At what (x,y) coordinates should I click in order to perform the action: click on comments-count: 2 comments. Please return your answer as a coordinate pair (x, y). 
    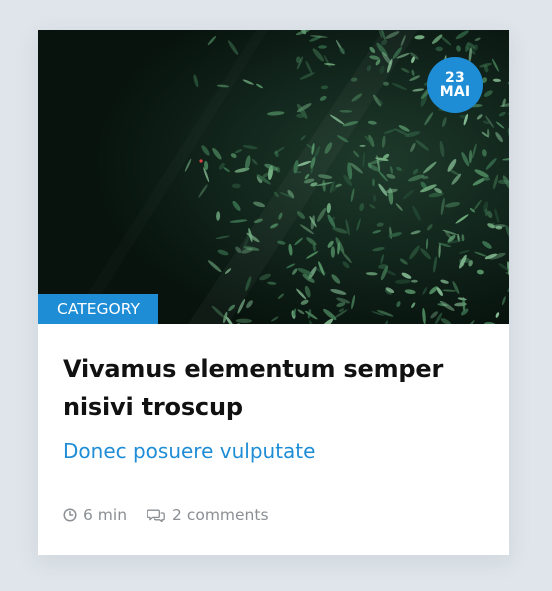
    Looking at the image, I should click on (208, 515).